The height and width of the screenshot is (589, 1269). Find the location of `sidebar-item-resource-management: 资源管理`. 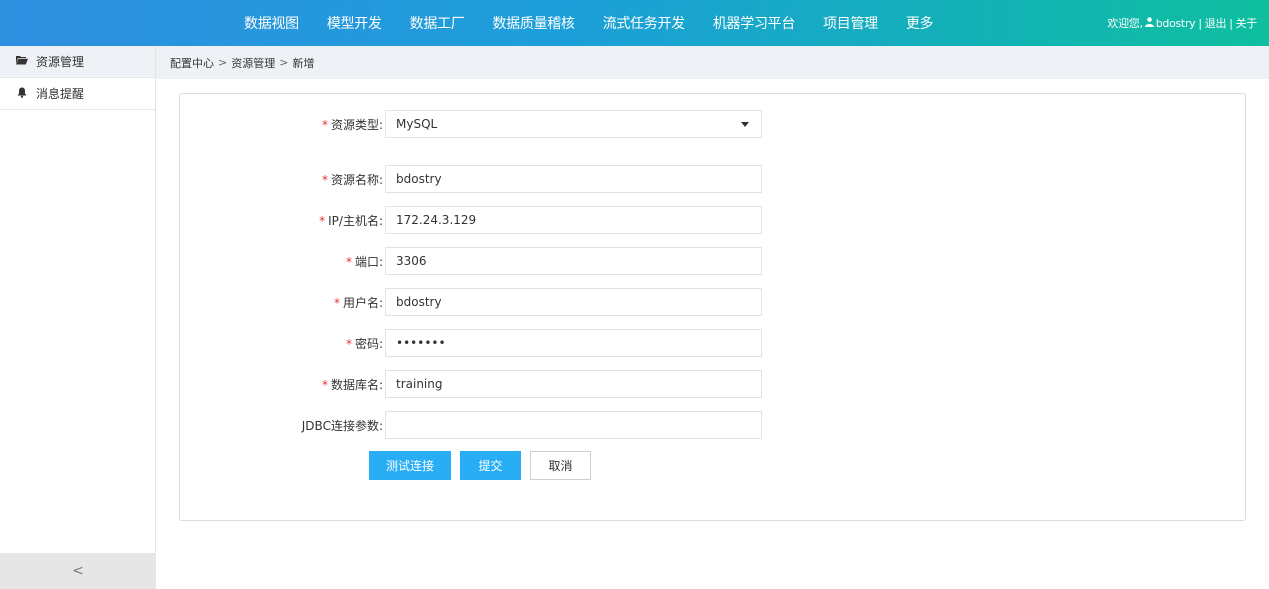

sidebar-item-resource-management: 资源管理 is located at coordinates (77, 62).